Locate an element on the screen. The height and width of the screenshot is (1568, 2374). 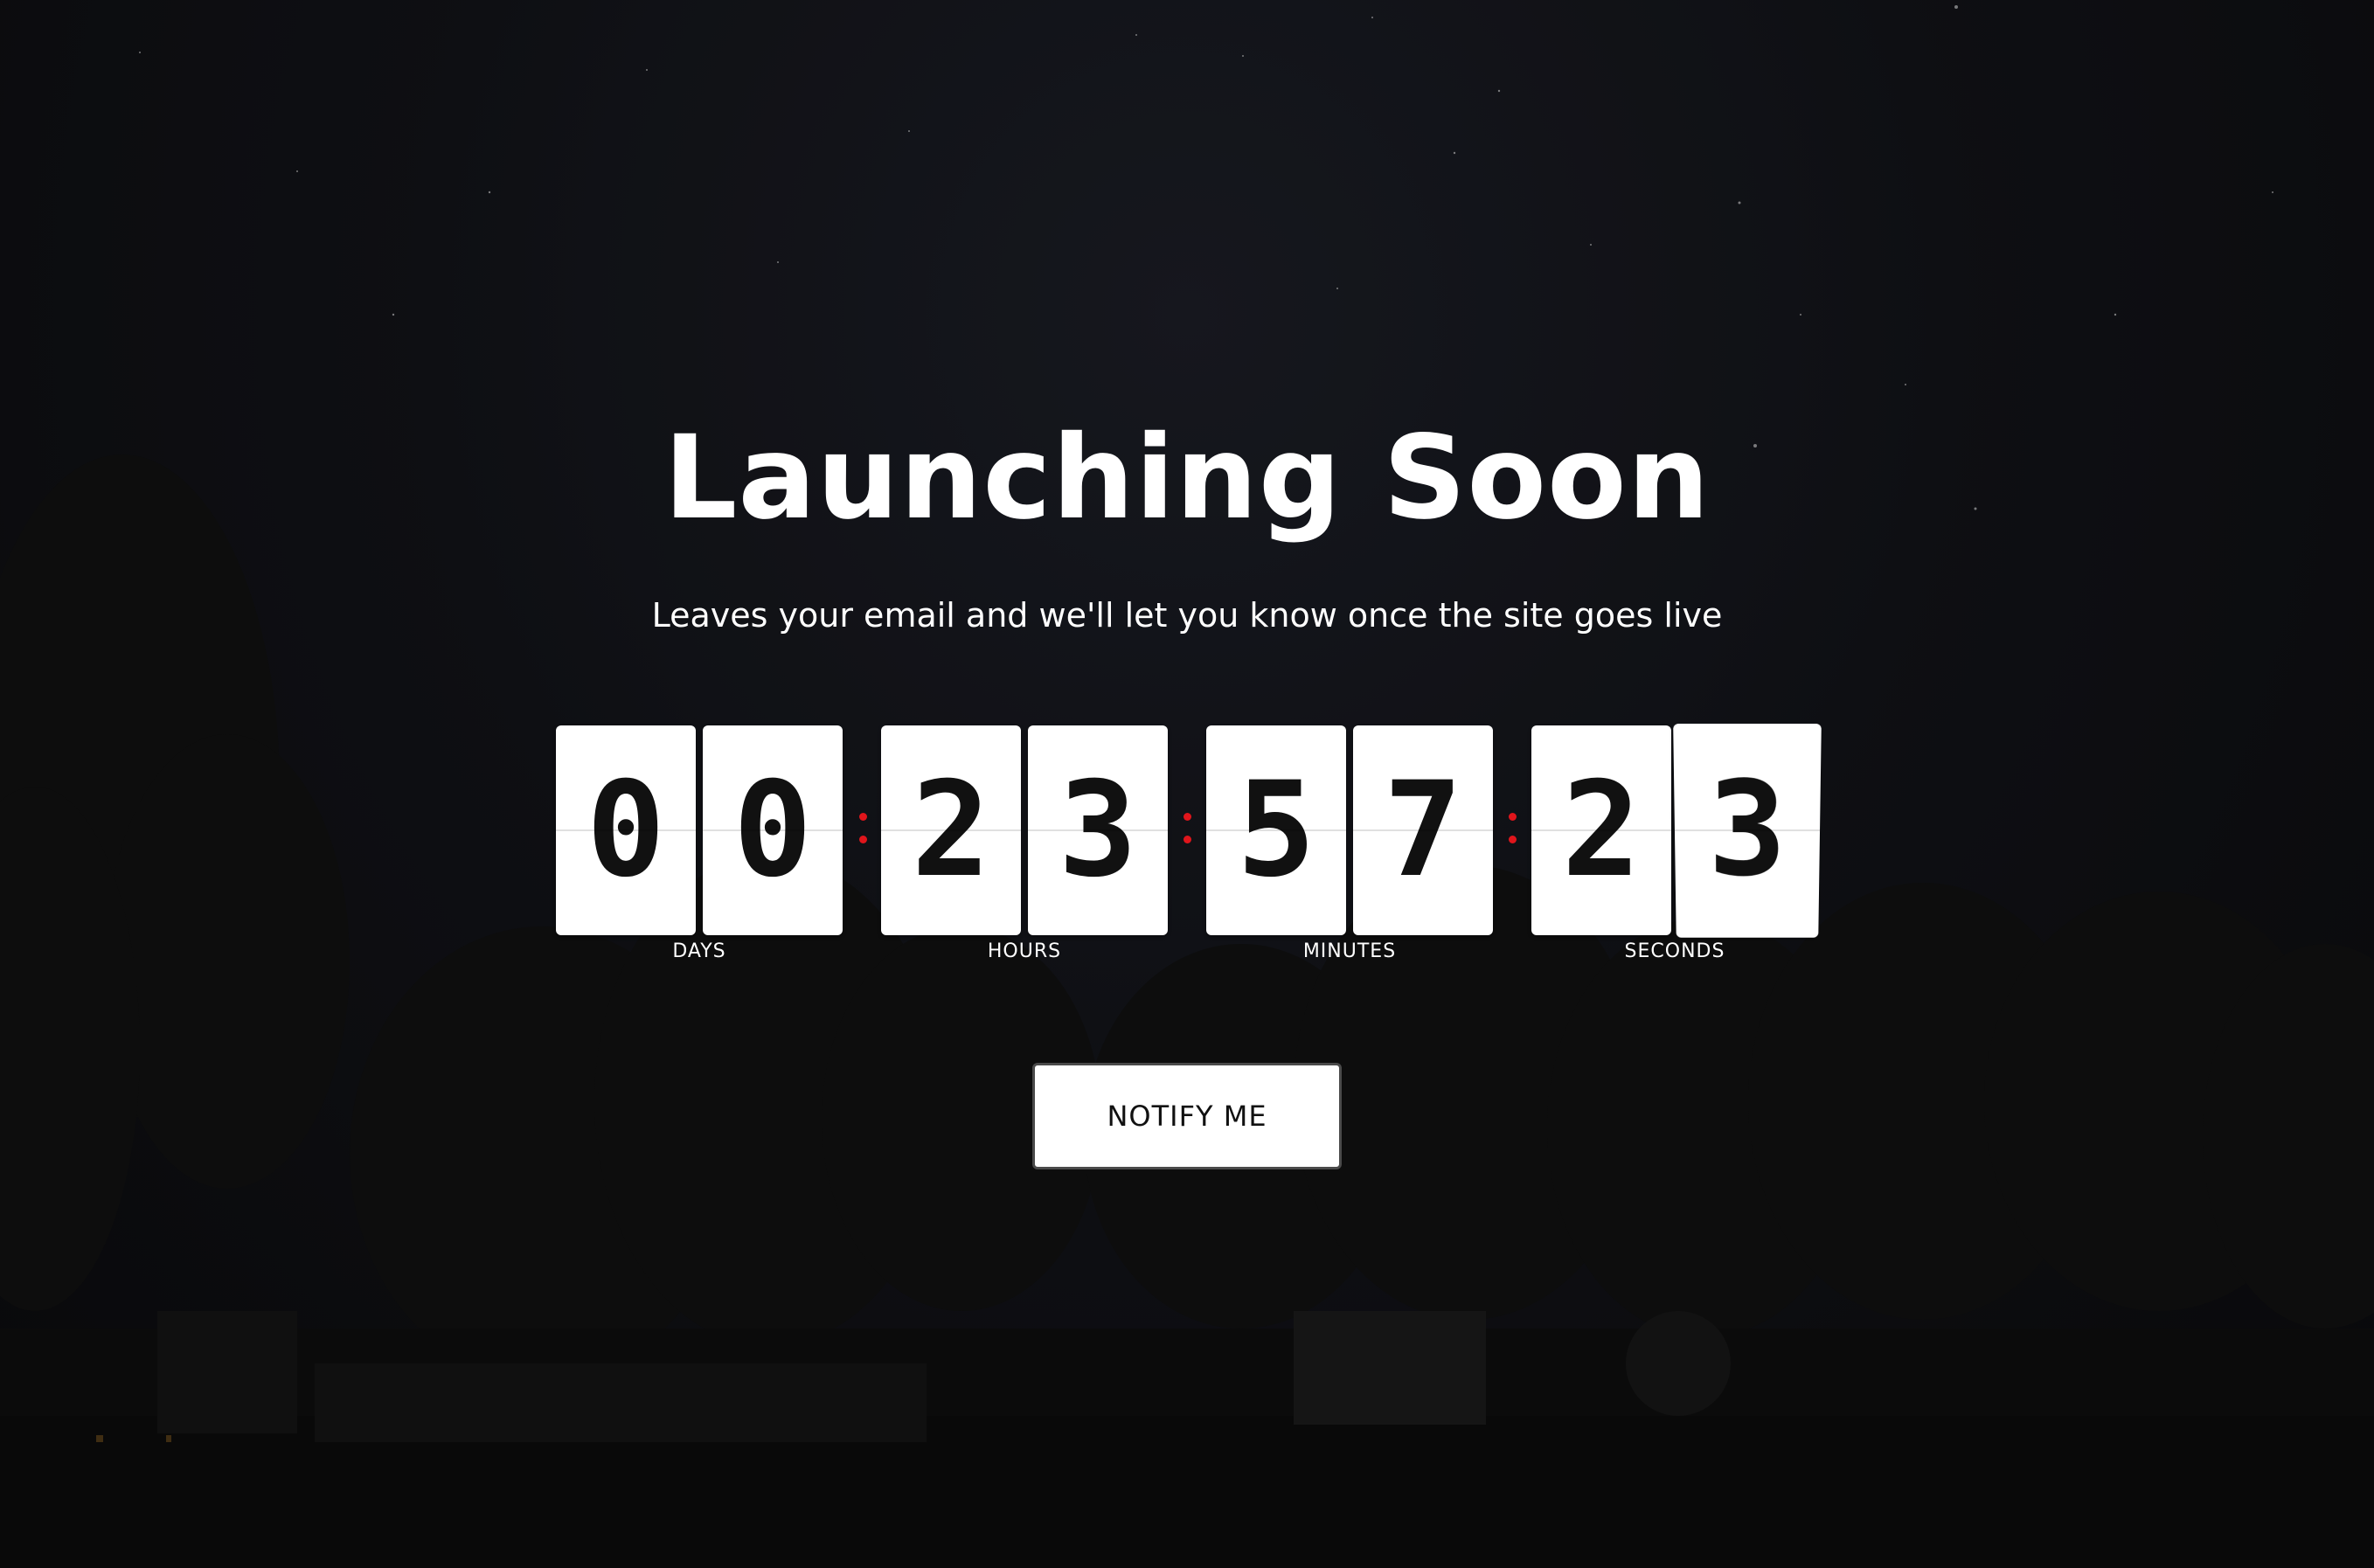
hours-digit-2: 3 is located at coordinates (1098, 830).